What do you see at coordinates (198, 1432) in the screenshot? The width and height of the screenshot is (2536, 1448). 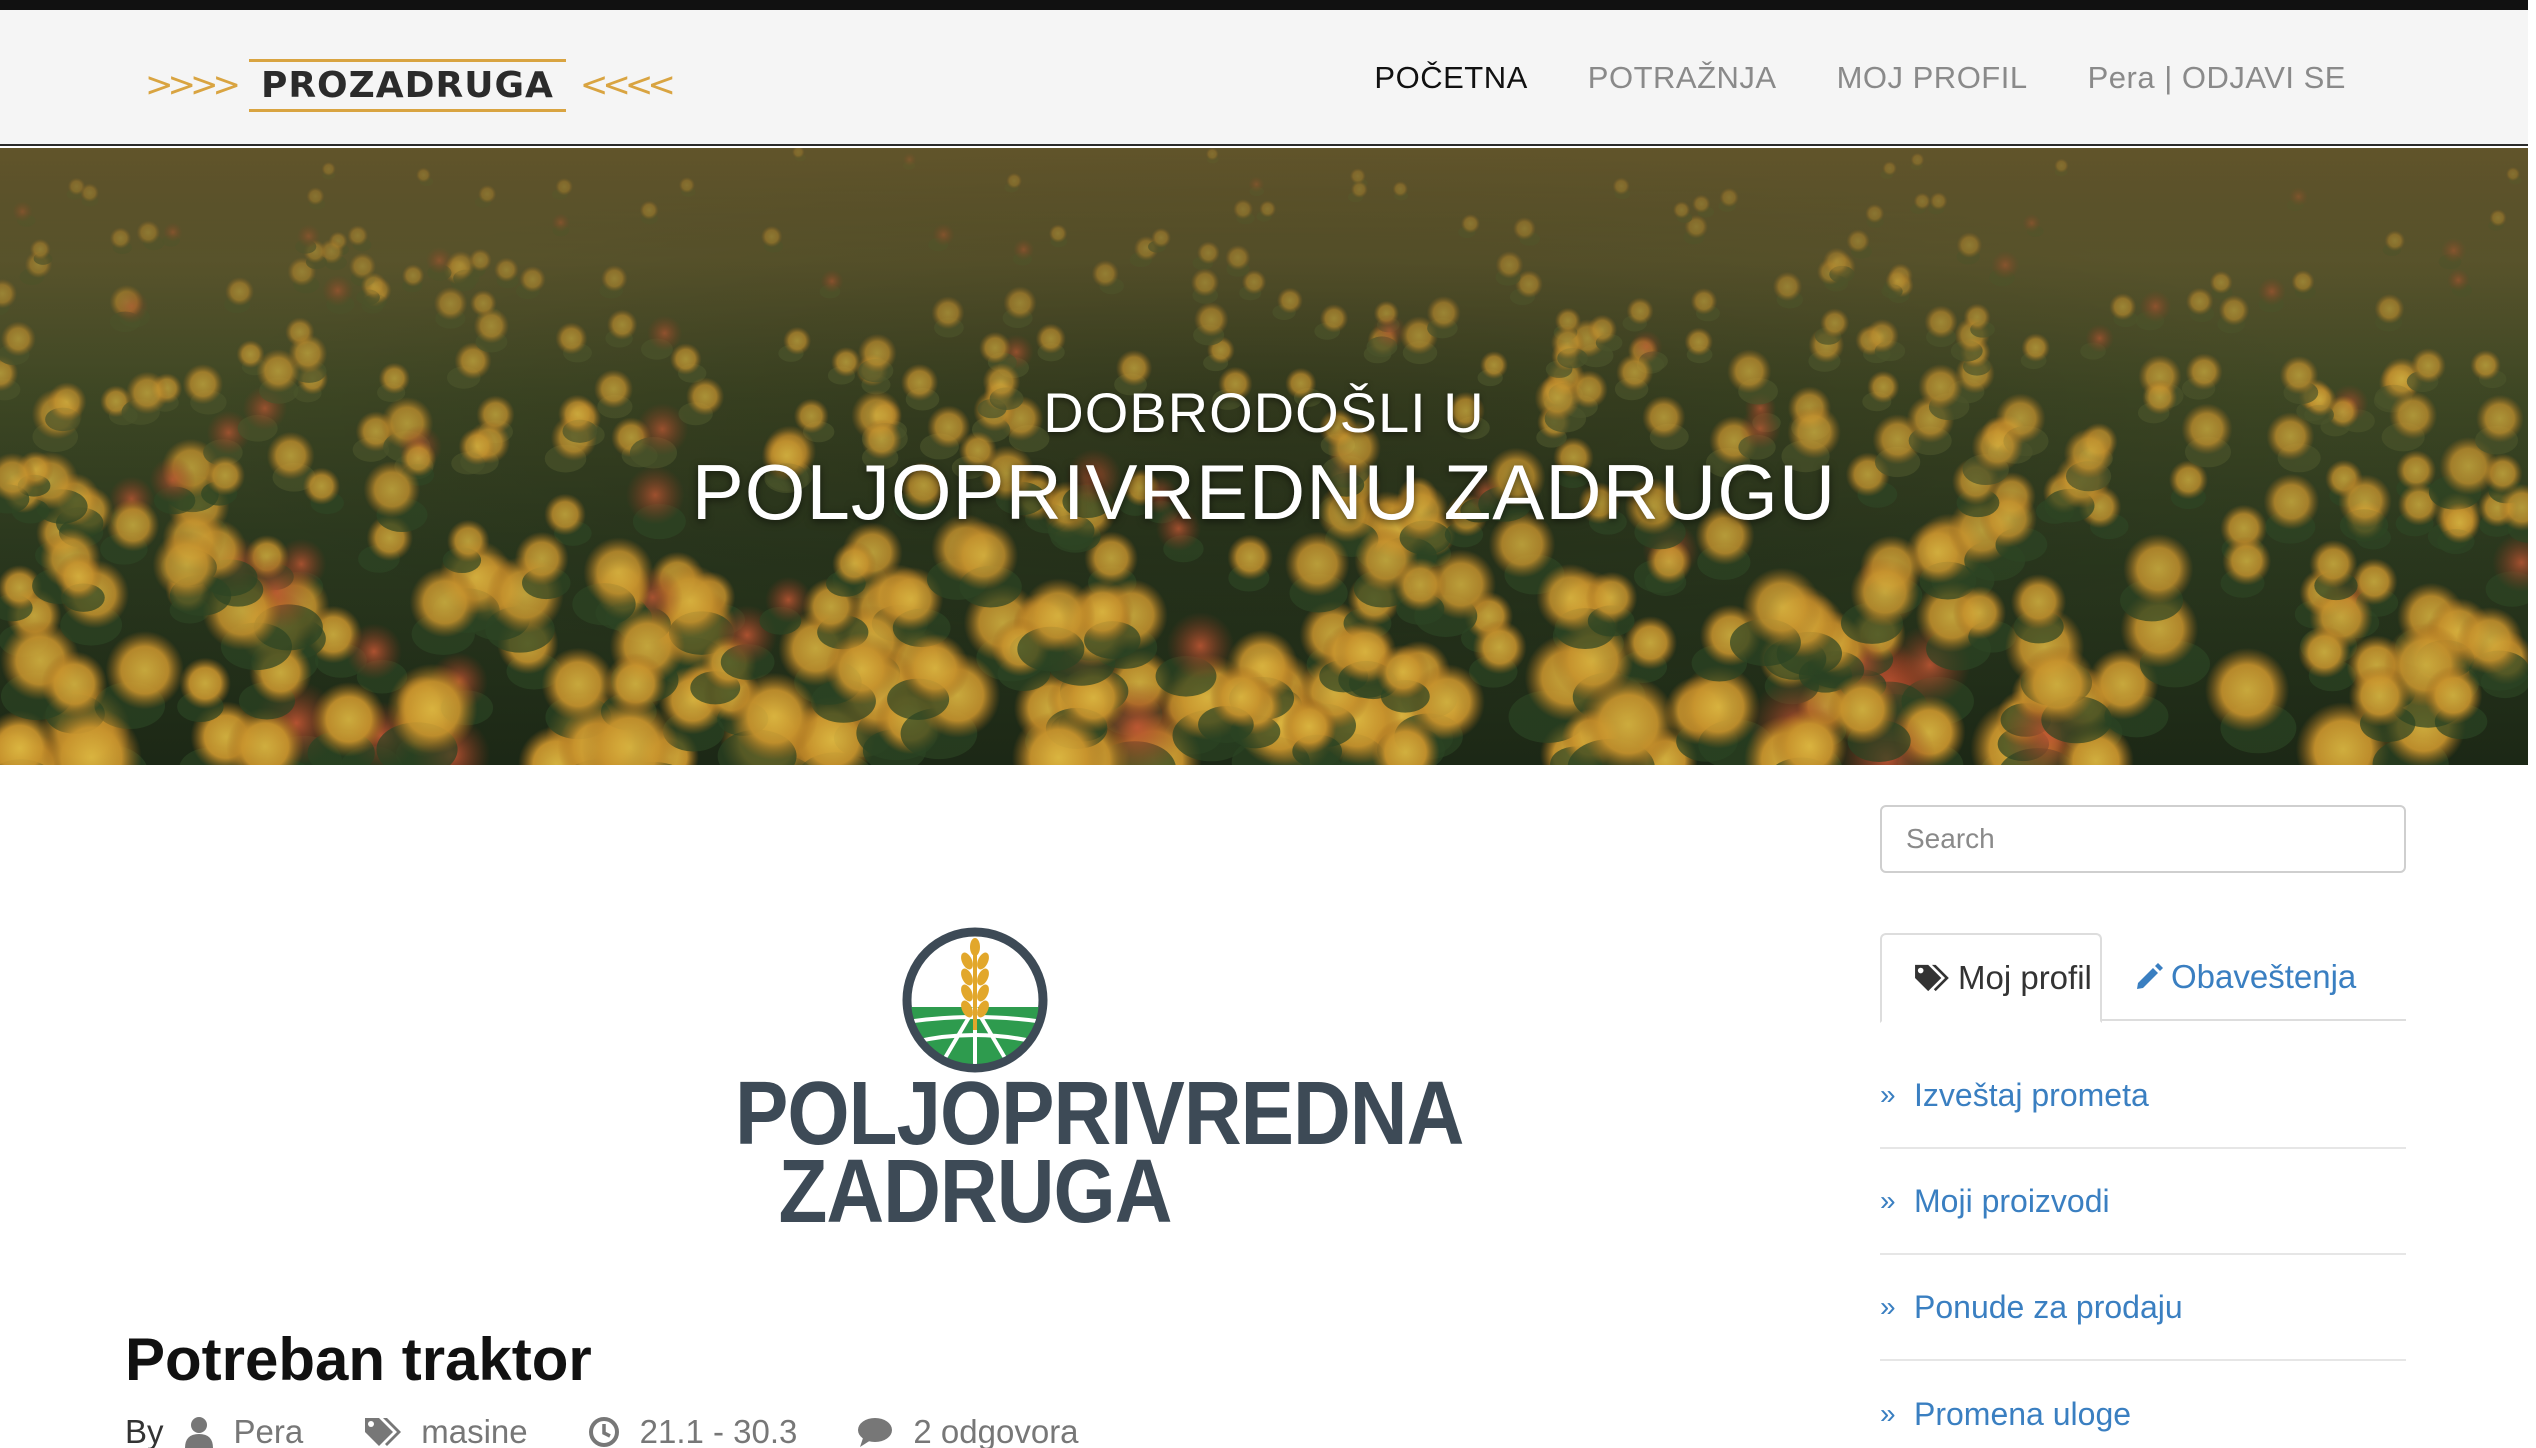 I see `user-icon` at bounding box center [198, 1432].